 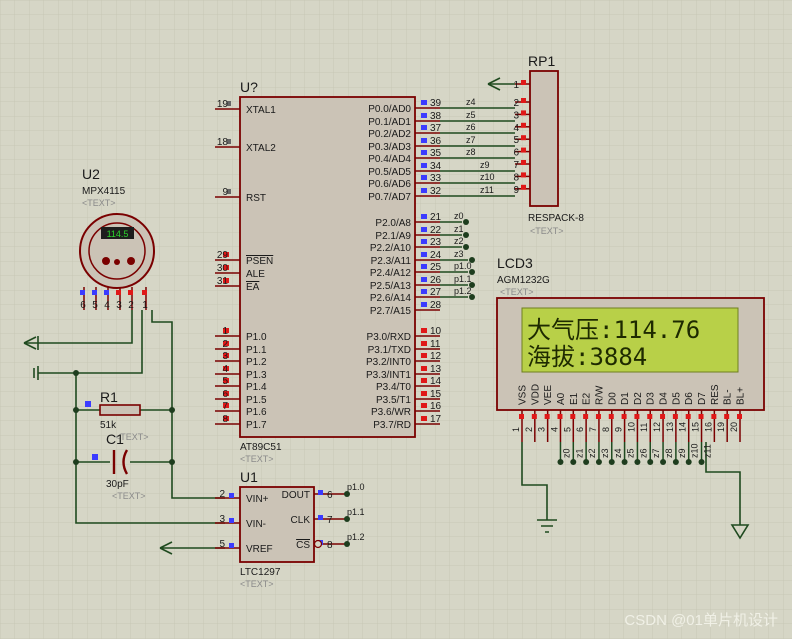 What do you see at coordinates (561, 398) in the screenshot?
I see `lcd-pin-label: A0` at bounding box center [561, 398].